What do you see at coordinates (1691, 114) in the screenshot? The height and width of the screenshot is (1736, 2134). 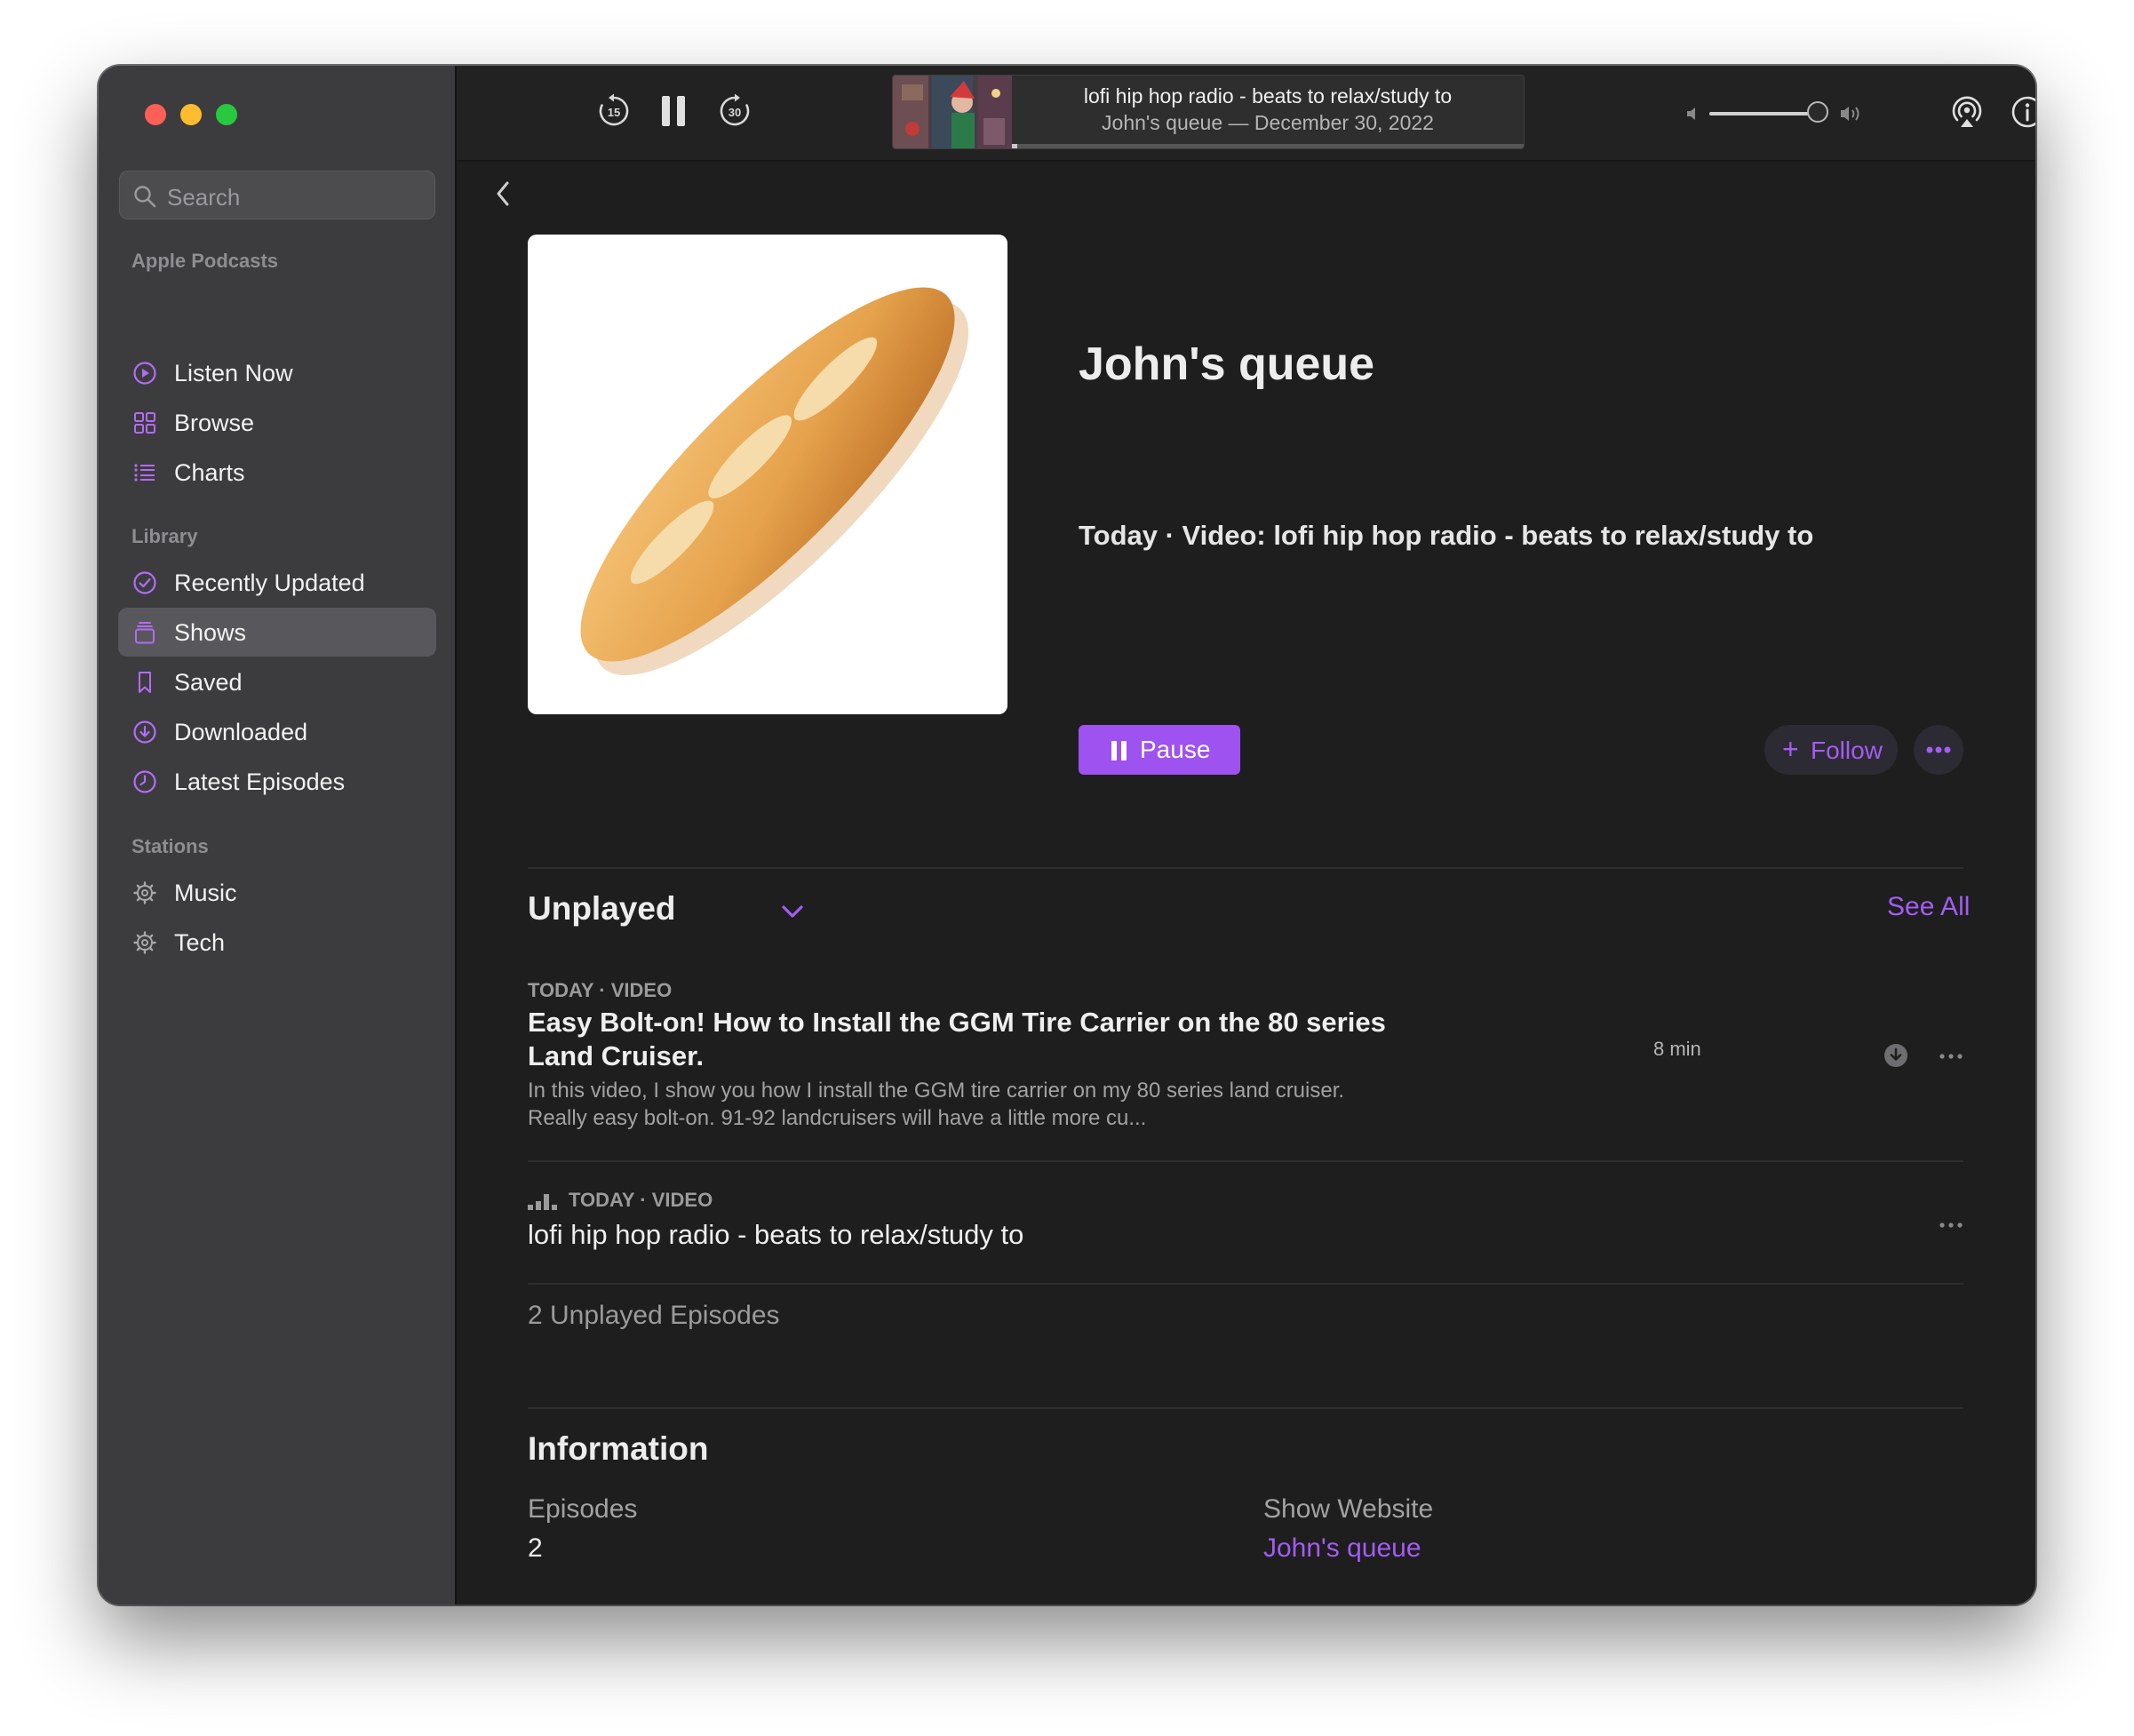 I see `volume-low-icon` at bounding box center [1691, 114].